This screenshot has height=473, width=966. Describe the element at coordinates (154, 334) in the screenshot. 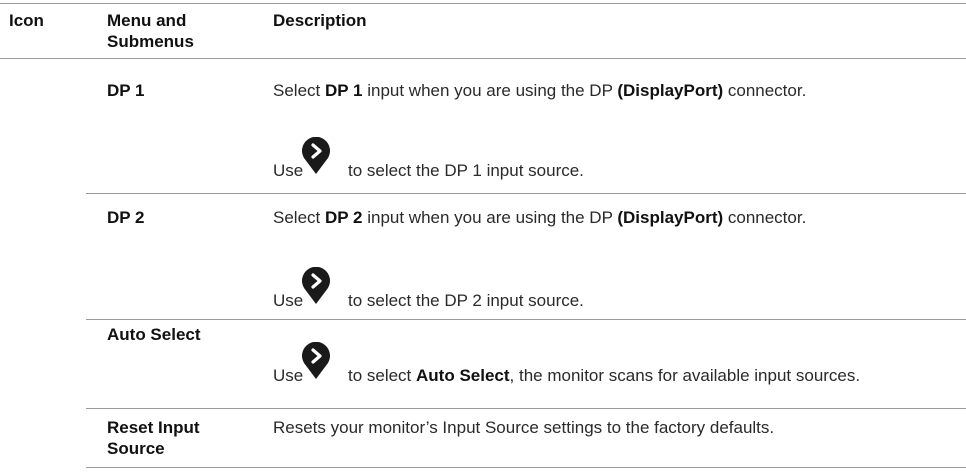

I see `menu-item-auto-select: Auto Select` at that location.